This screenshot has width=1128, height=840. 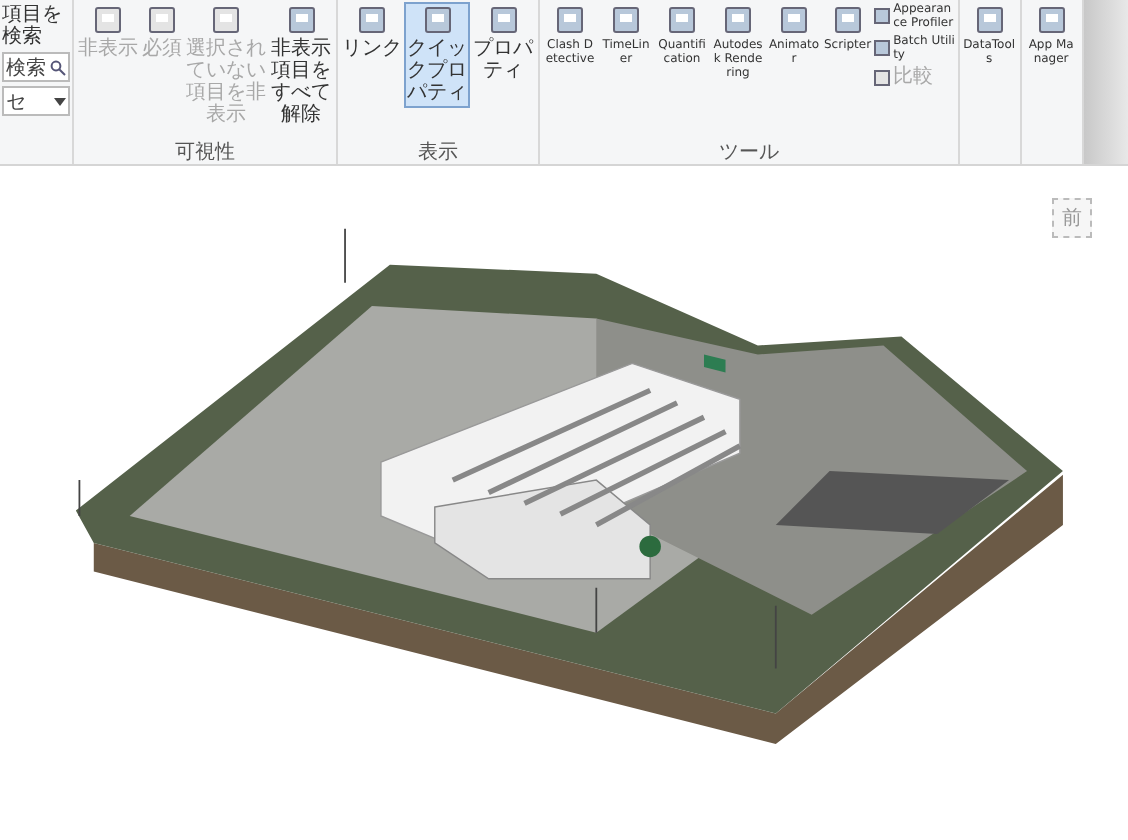 What do you see at coordinates (437, 55) in the screenshot?
I see `ribbon-button: クイックプロパティ` at bounding box center [437, 55].